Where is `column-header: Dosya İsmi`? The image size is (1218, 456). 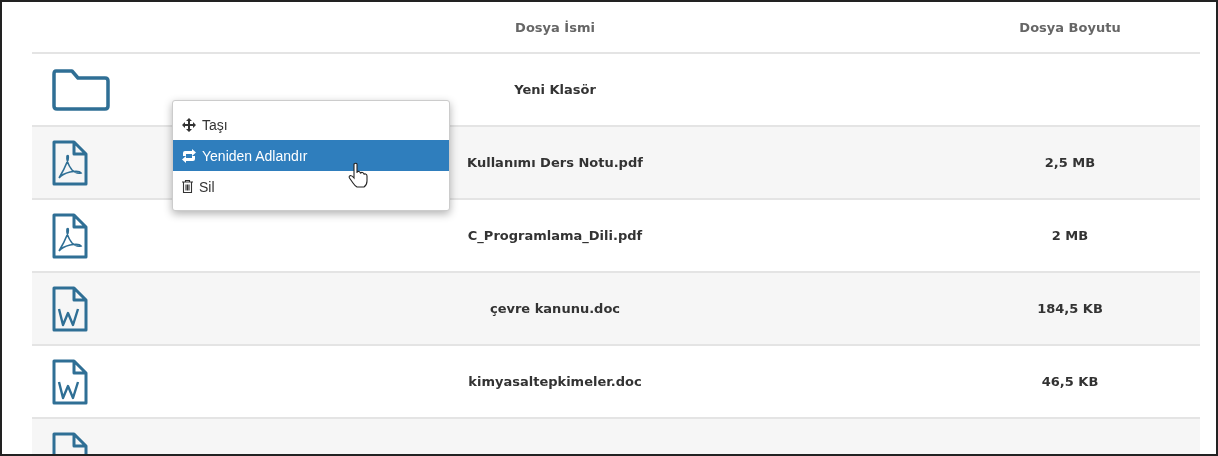
column-header: Dosya İsmi is located at coordinates (555, 27).